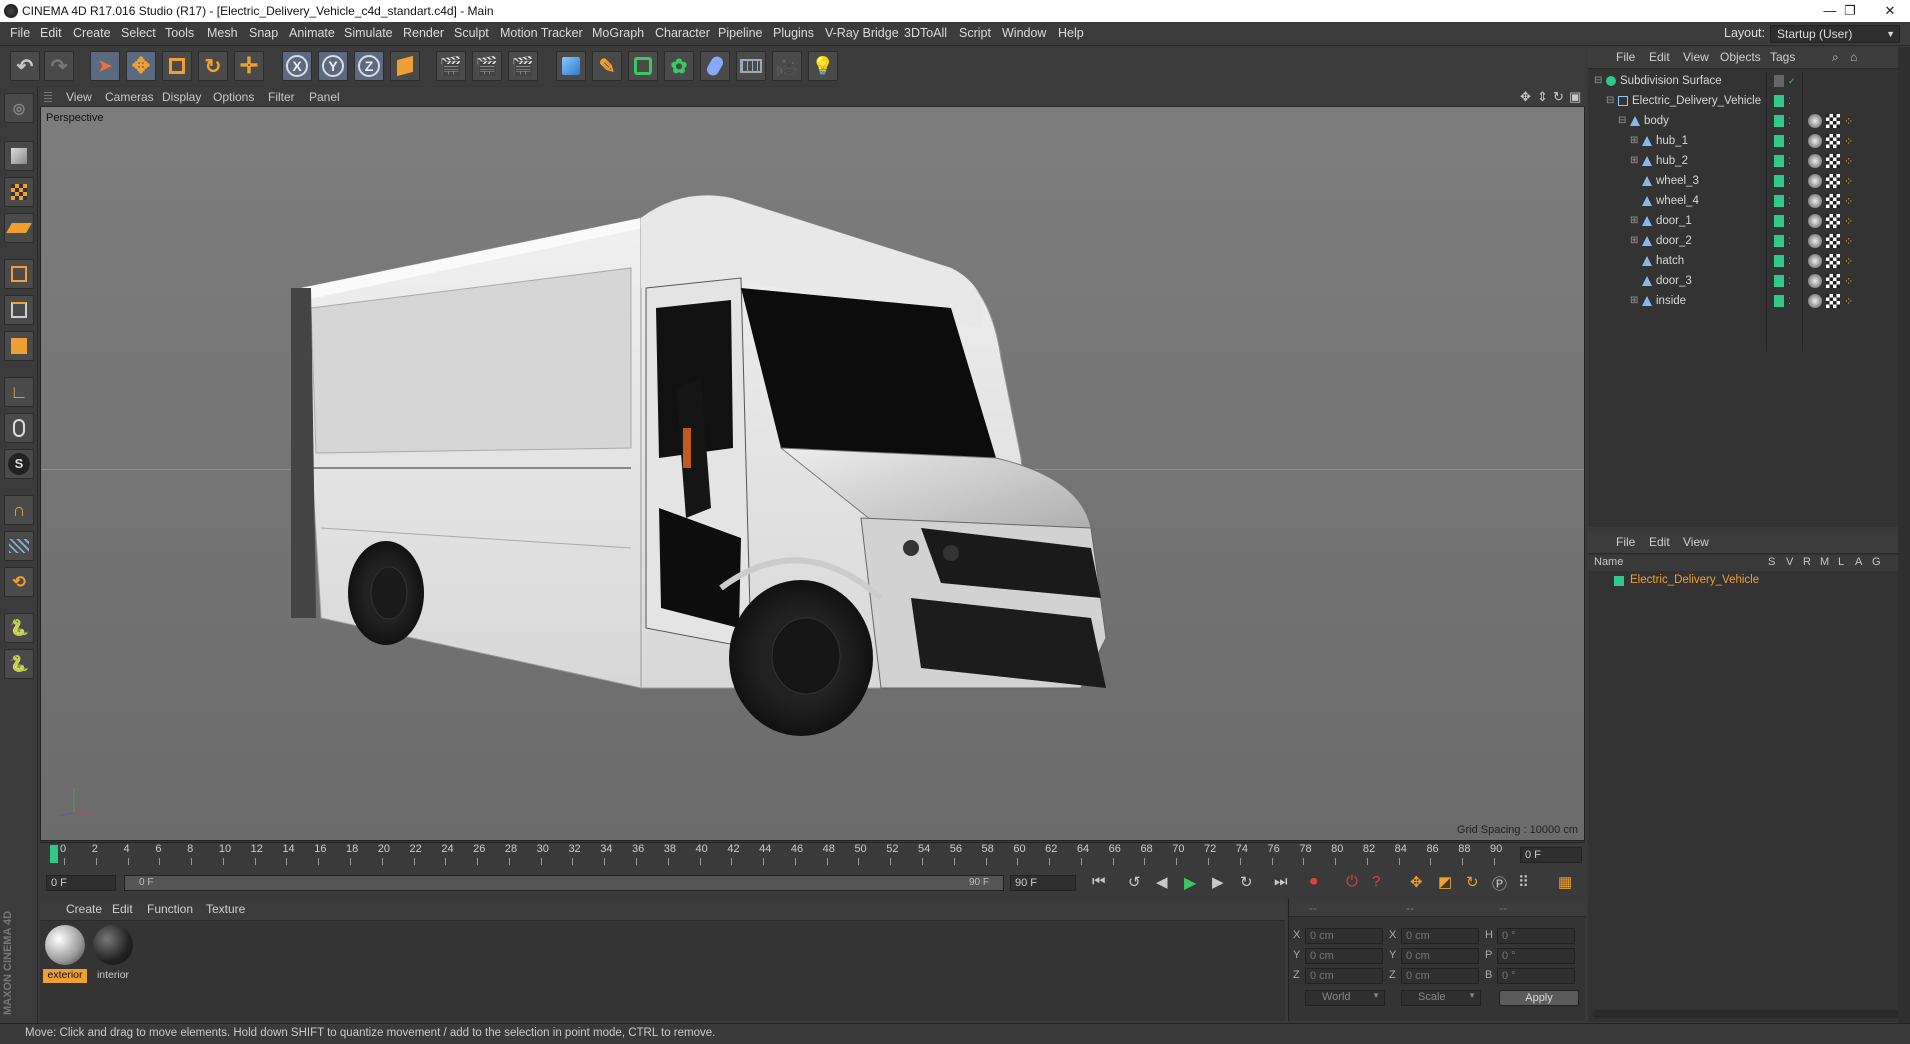 The width and height of the screenshot is (1910, 1044). What do you see at coordinates (1024, 33) in the screenshot?
I see `menu-window: Window` at bounding box center [1024, 33].